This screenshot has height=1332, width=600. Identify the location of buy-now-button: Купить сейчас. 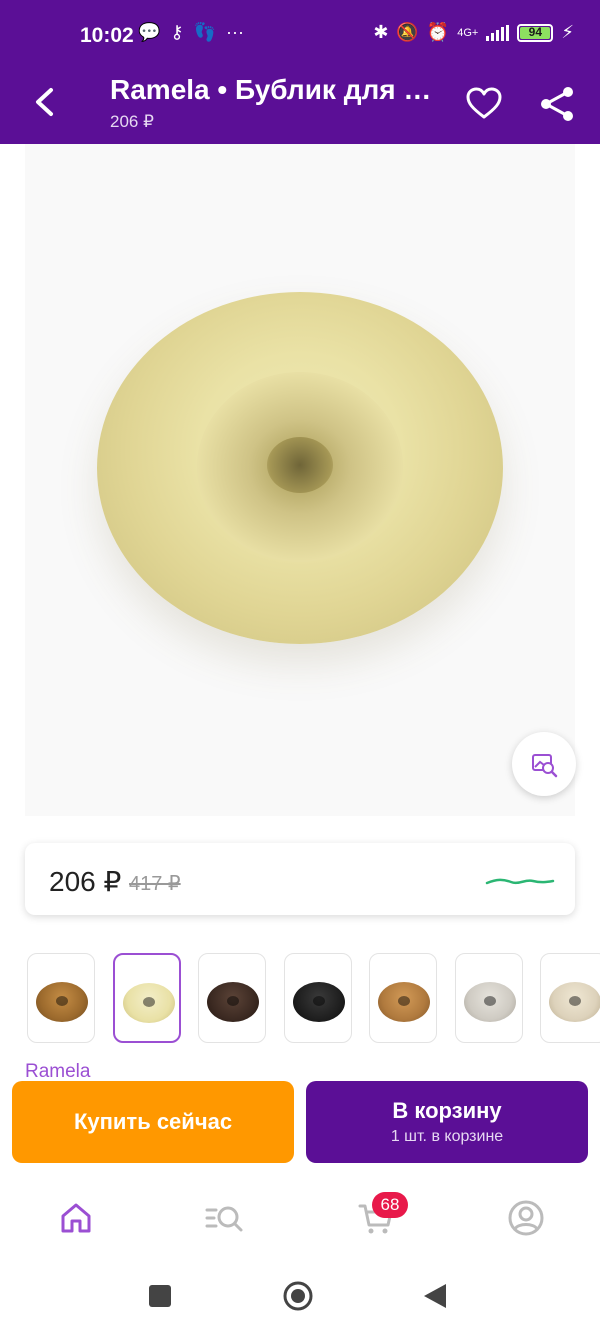
(153, 1122).